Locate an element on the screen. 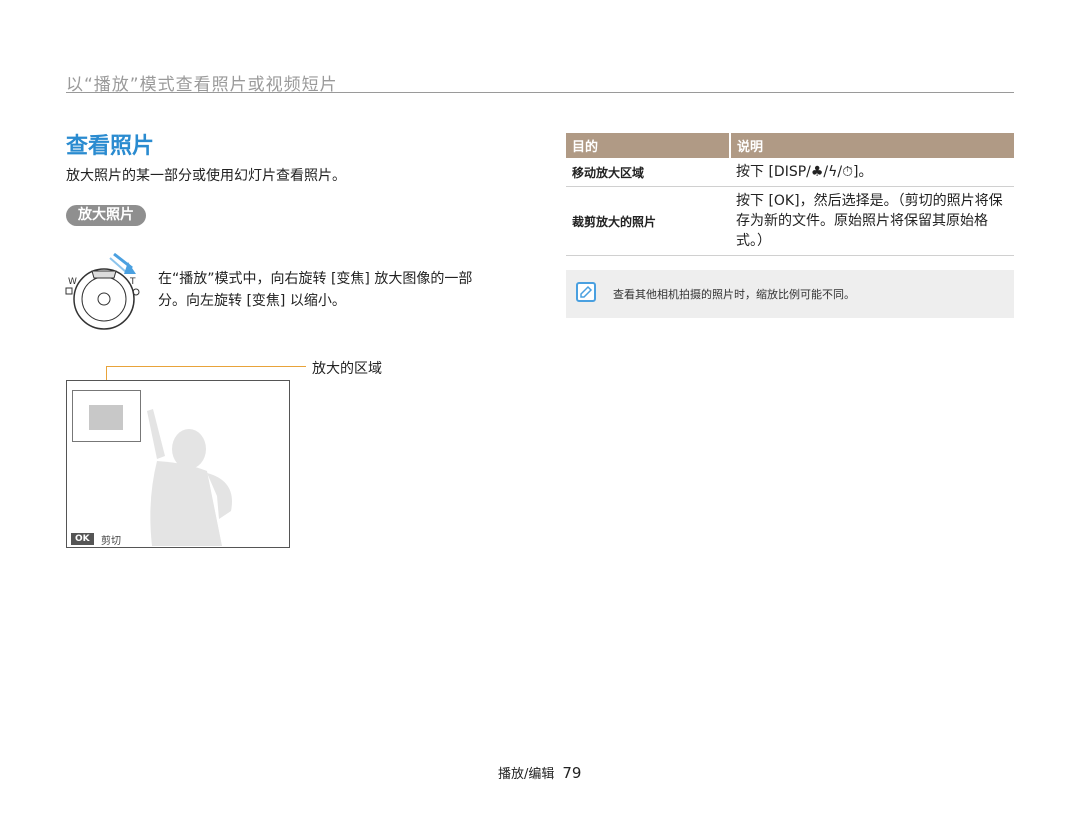 The width and height of the screenshot is (1080, 815). person-silhouette is located at coordinates (189, 477).